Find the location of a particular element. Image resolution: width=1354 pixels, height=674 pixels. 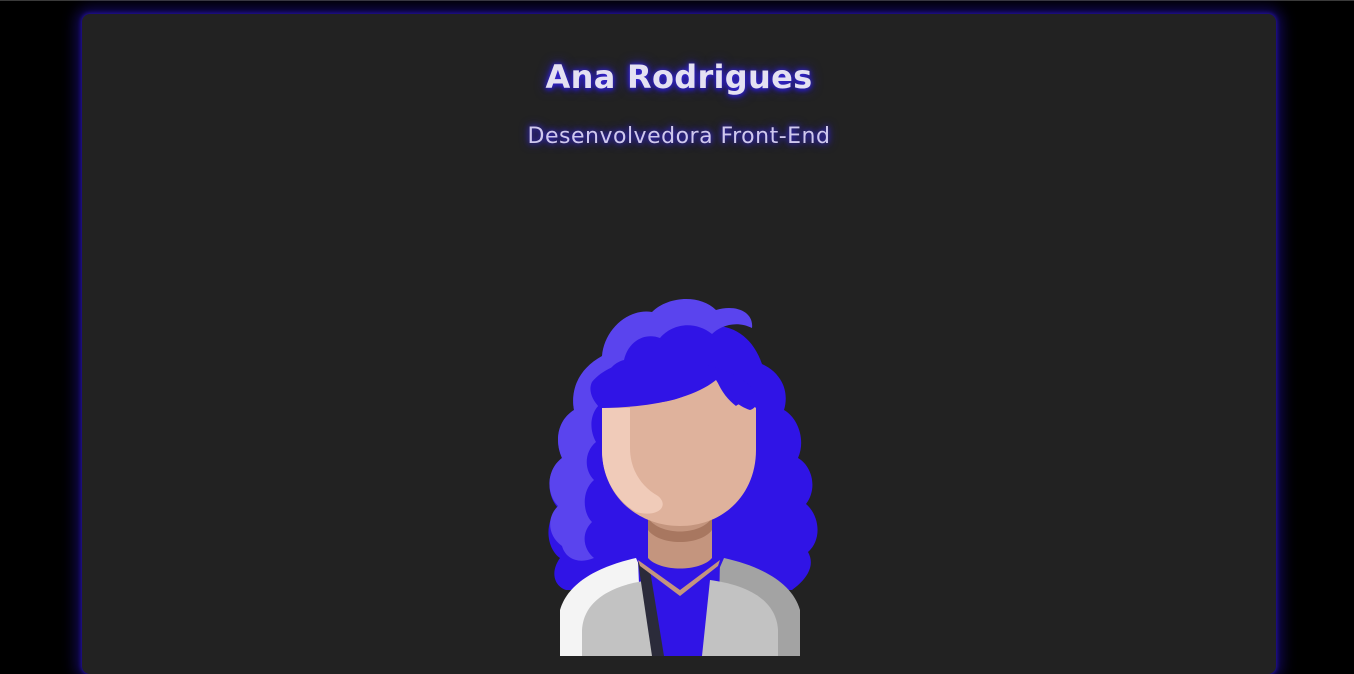

profile-name: Ana Rodrigues is located at coordinates (679, 77).